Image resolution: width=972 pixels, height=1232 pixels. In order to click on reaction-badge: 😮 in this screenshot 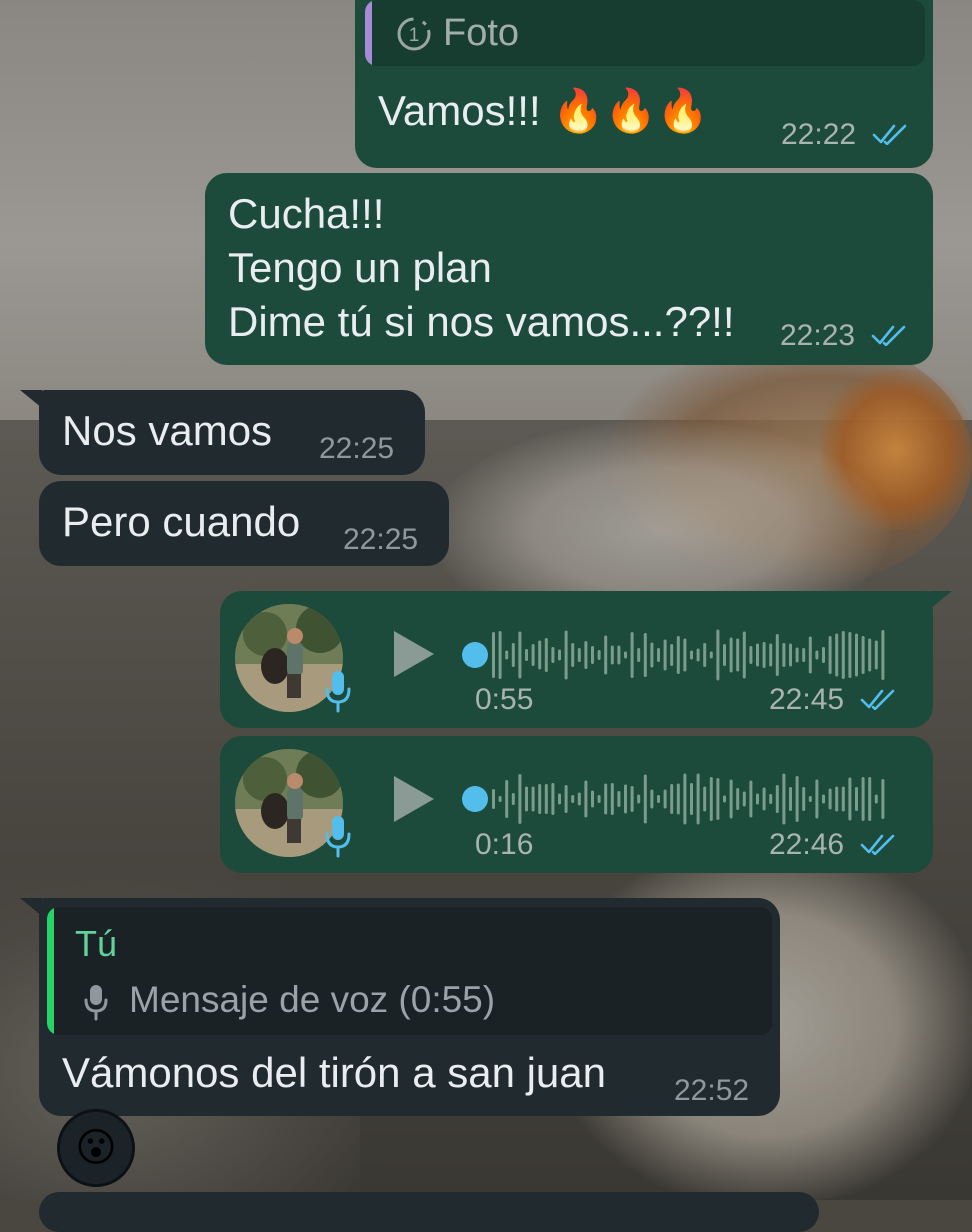, I will do `click(96, 1148)`.